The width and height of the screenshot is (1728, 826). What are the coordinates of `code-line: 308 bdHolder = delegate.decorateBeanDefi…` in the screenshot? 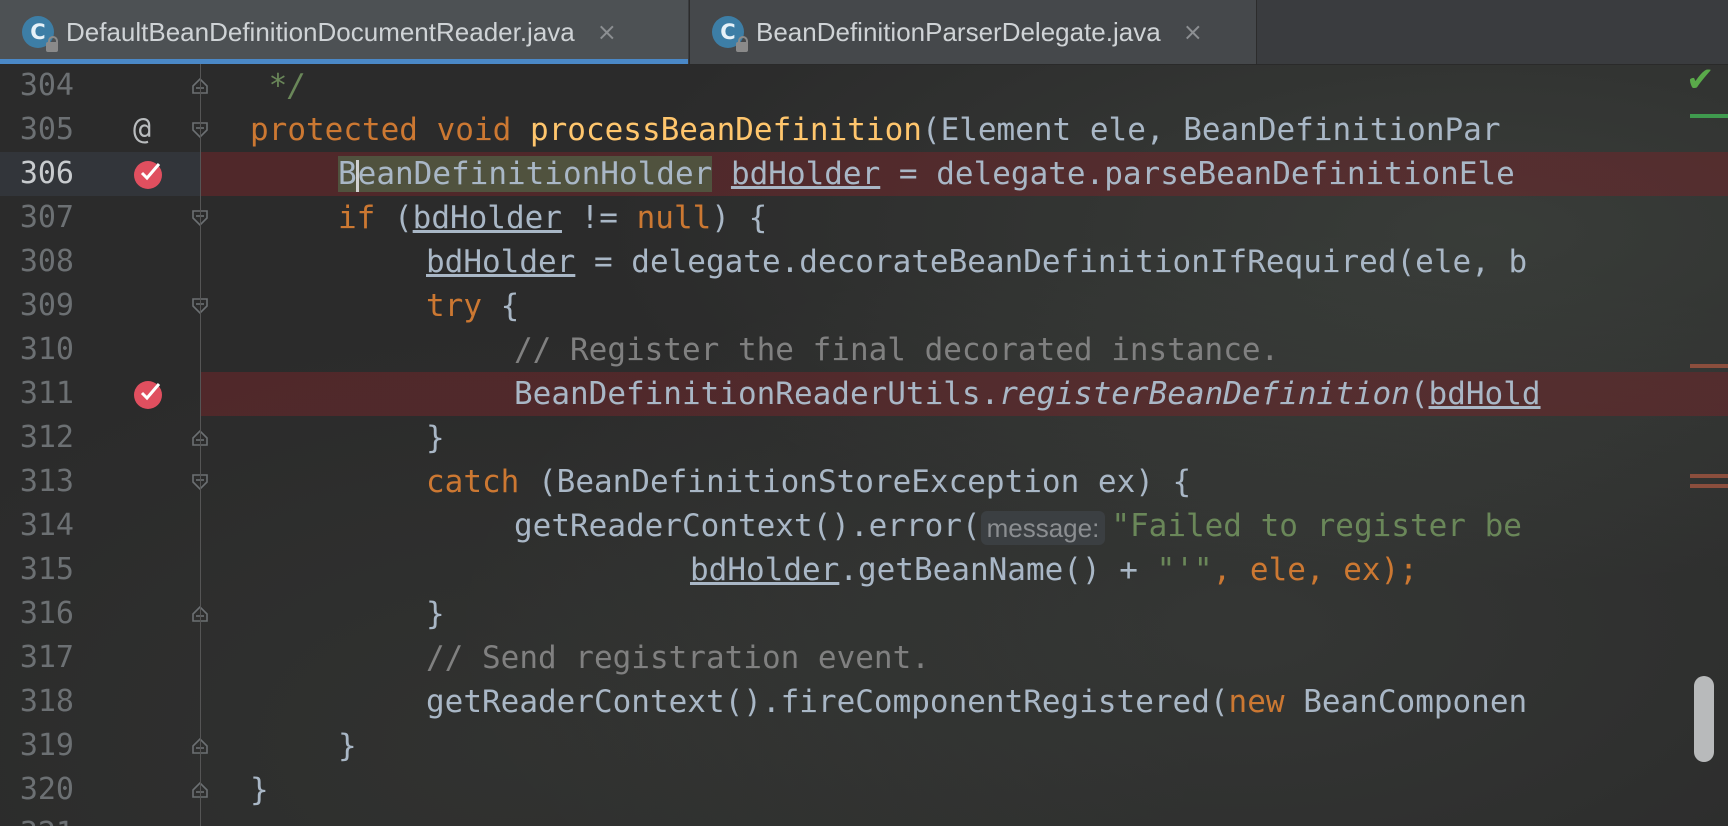 It's located at (864, 262).